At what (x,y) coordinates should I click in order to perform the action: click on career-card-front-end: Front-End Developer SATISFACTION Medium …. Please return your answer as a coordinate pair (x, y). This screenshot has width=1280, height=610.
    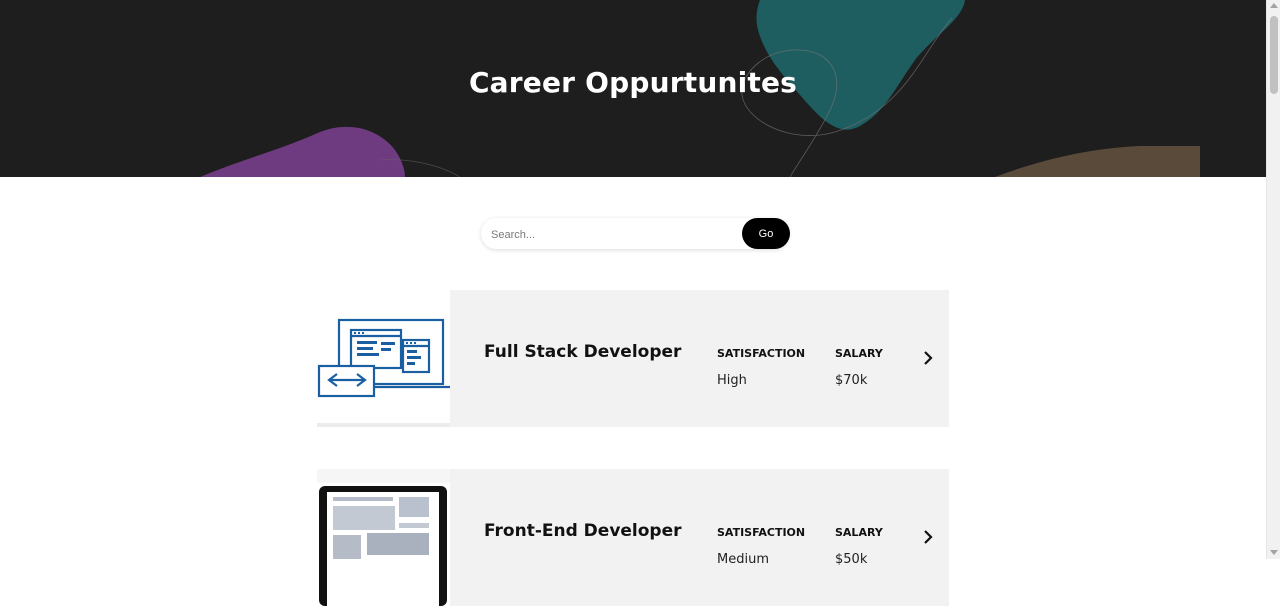
    Looking at the image, I should click on (633, 537).